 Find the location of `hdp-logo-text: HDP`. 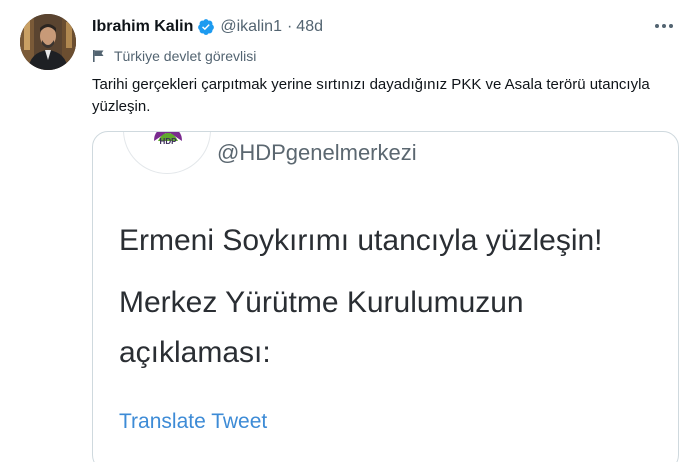

hdp-logo-text: HDP is located at coordinates (168, 141).